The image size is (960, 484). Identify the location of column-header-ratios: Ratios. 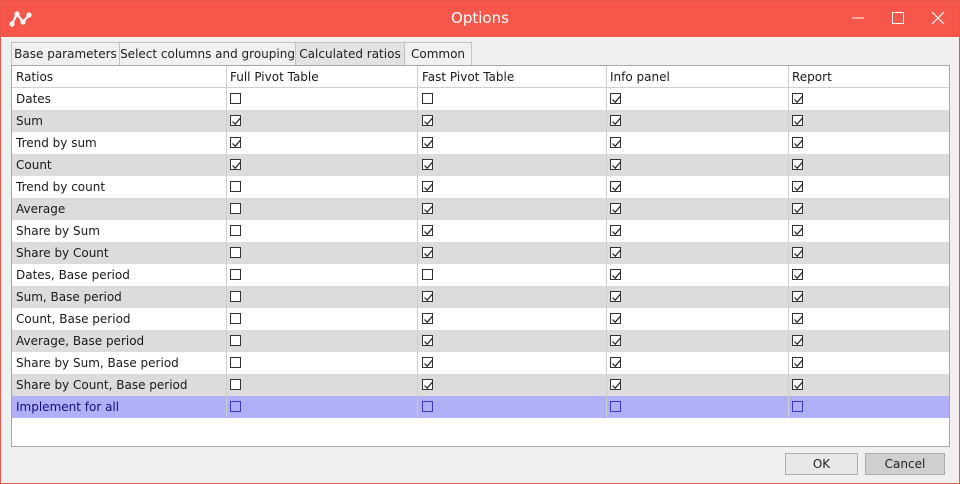
(34, 77).